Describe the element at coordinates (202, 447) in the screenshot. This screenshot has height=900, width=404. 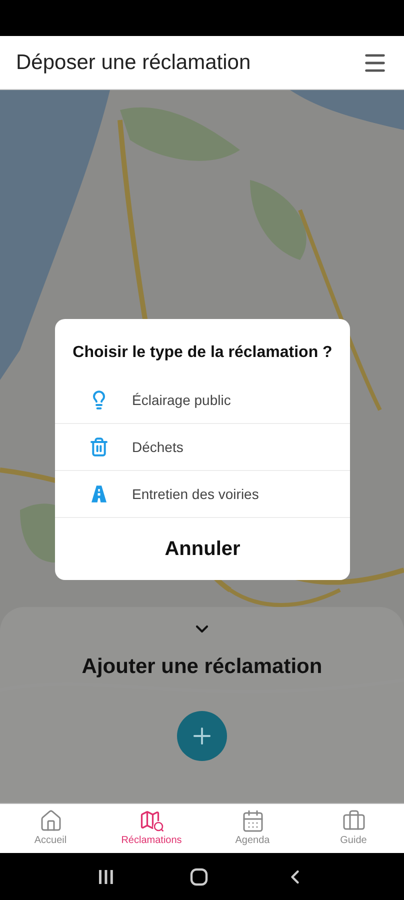
I see `option-item: Déchets` at that location.